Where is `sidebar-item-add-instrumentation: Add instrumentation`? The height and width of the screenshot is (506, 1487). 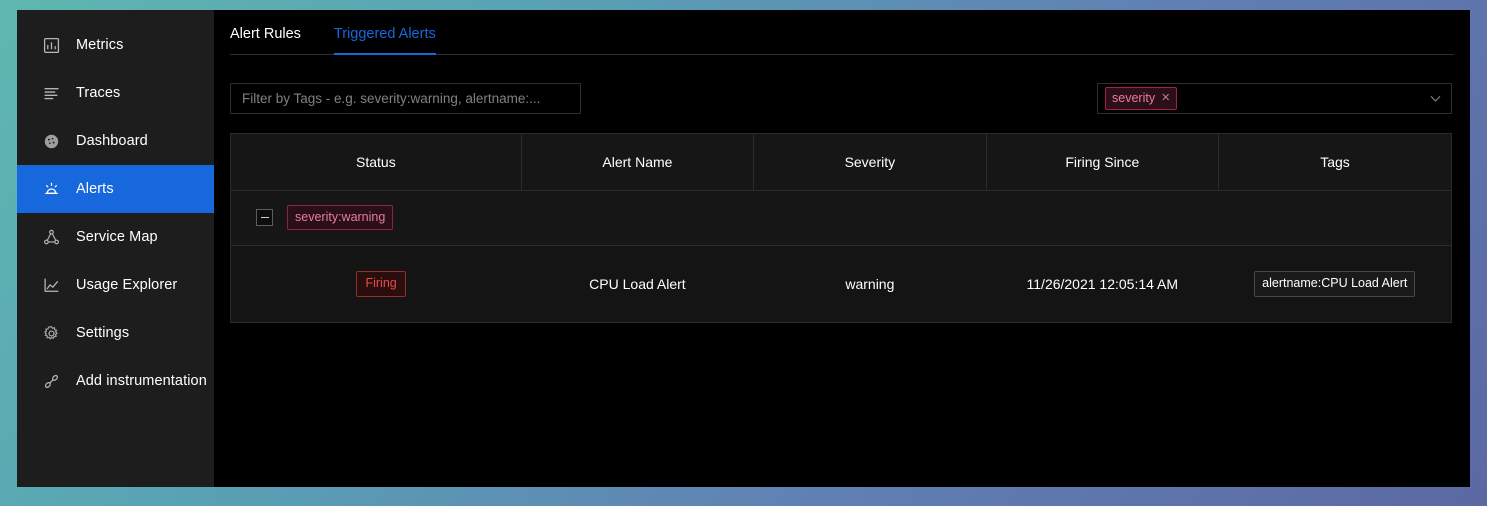 sidebar-item-add-instrumentation: Add instrumentation is located at coordinates (115, 381).